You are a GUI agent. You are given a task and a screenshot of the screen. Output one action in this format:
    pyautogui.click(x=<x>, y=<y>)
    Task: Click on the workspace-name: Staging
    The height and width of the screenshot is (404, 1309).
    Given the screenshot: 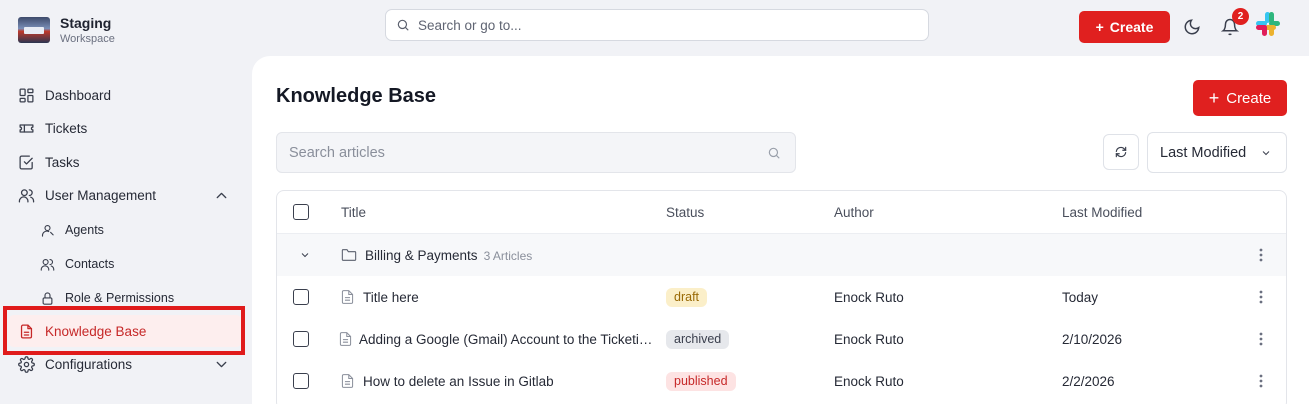 What is the action you would take?
    pyautogui.click(x=86, y=23)
    